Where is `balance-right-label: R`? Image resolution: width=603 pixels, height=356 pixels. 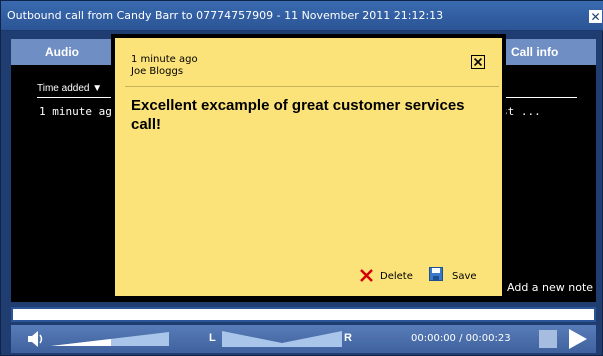 balance-right-label: R is located at coordinates (348, 338).